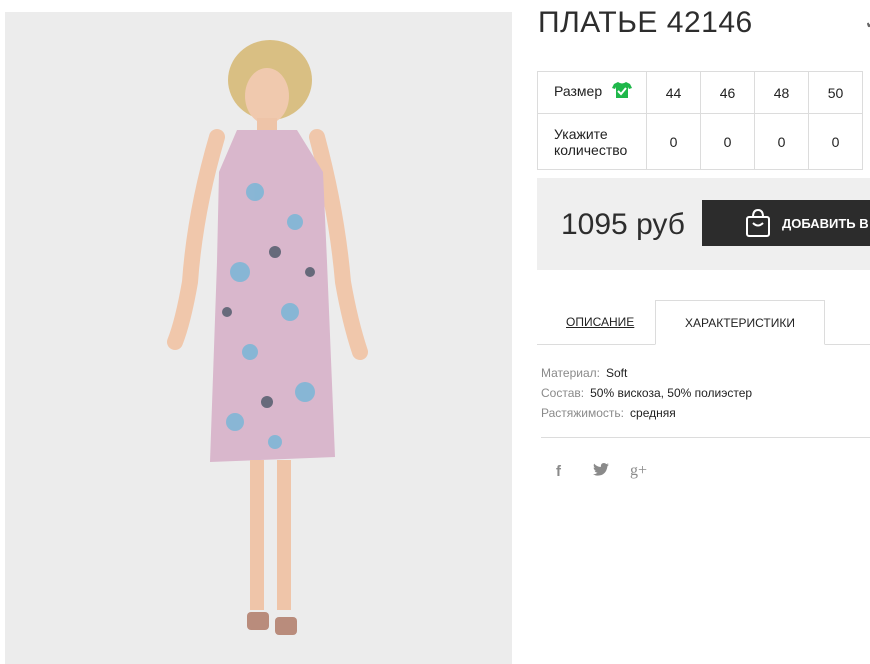  I want to click on size-44: 44, so click(673, 92).